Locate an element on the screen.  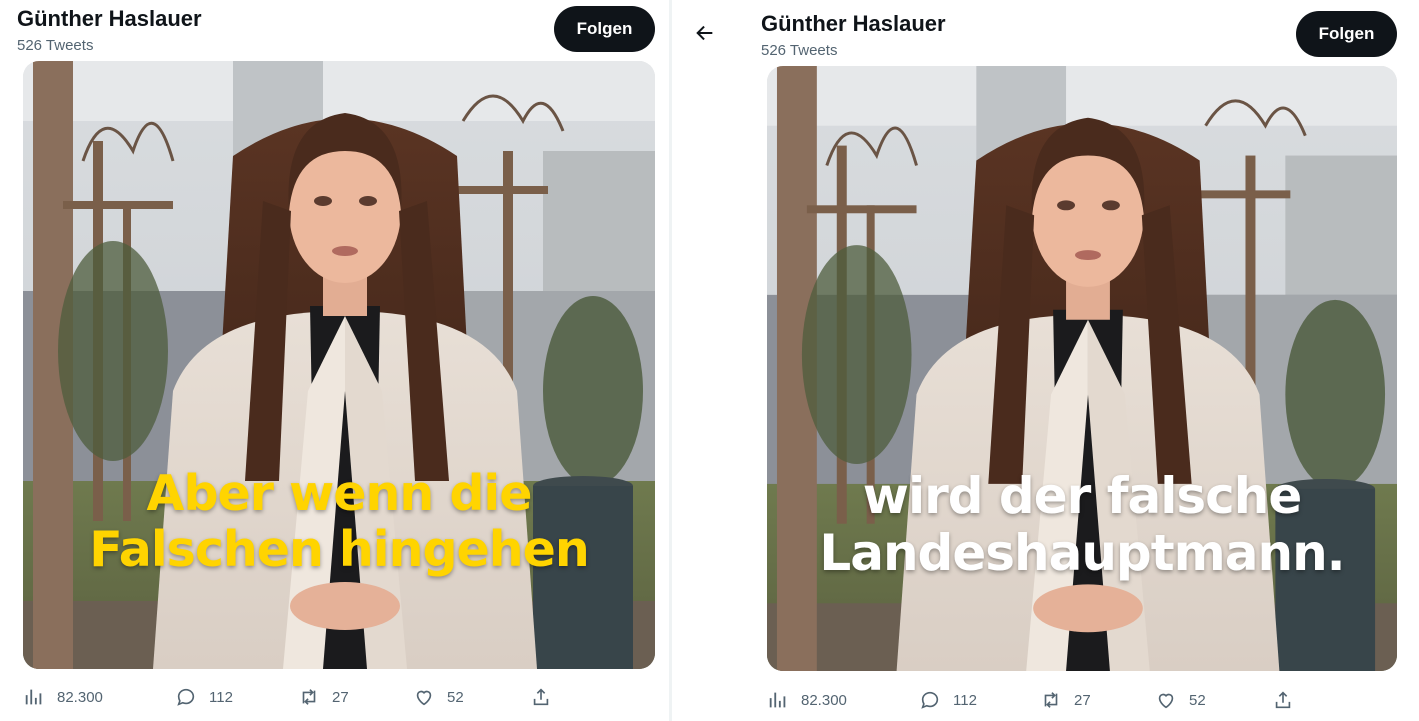
caption-line: Falschen hingehen is located at coordinates (339, 549).